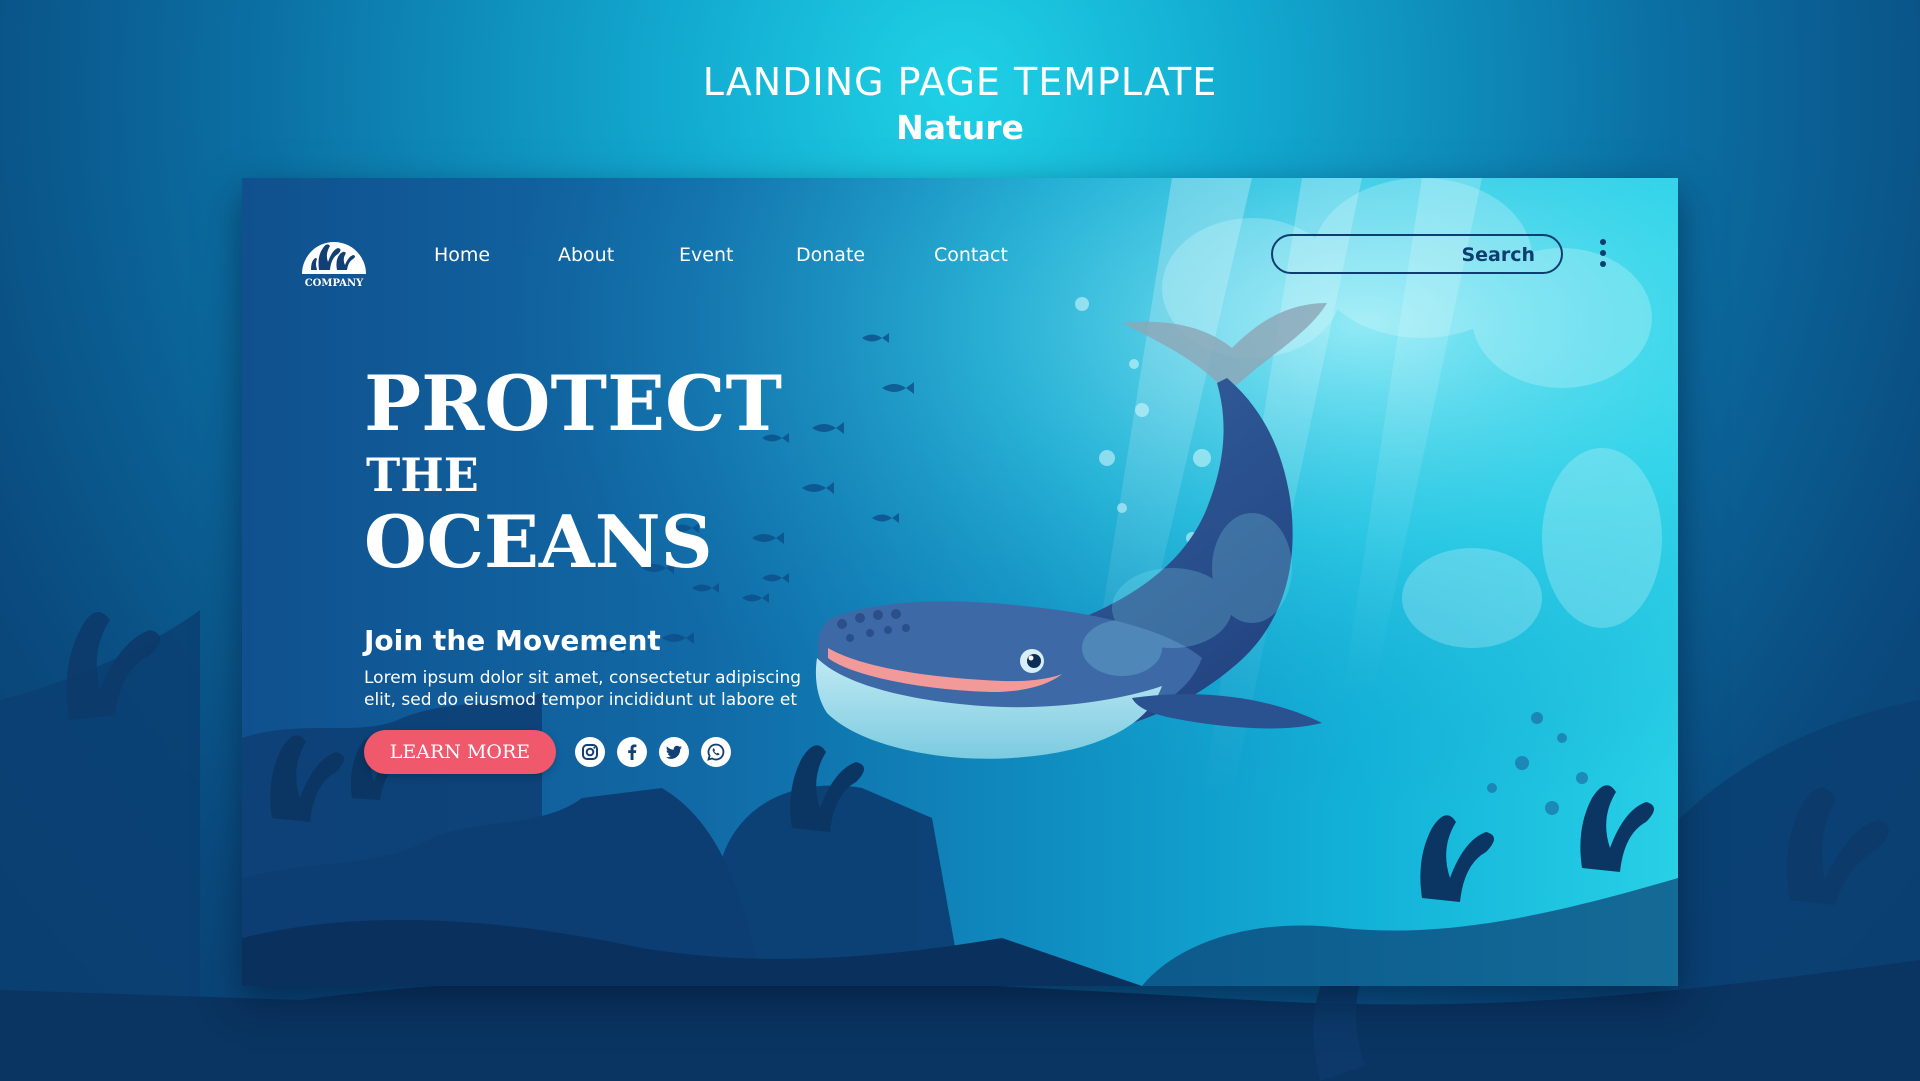 The image size is (1920, 1081). What do you see at coordinates (706, 255) in the screenshot?
I see `nav-item-event: Event` at bounding box center [706, 255].